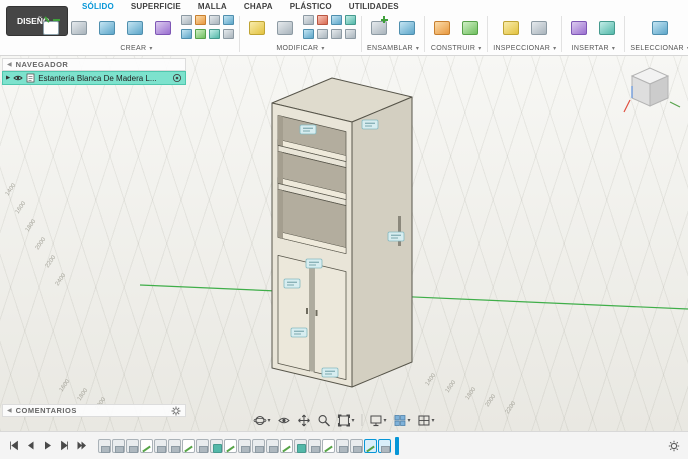 Image resolution: width=688 pixels, height=459 pixels. Describe the element at coordinates (135, 28) in the screenshot. I see `sweep-button` at that location.